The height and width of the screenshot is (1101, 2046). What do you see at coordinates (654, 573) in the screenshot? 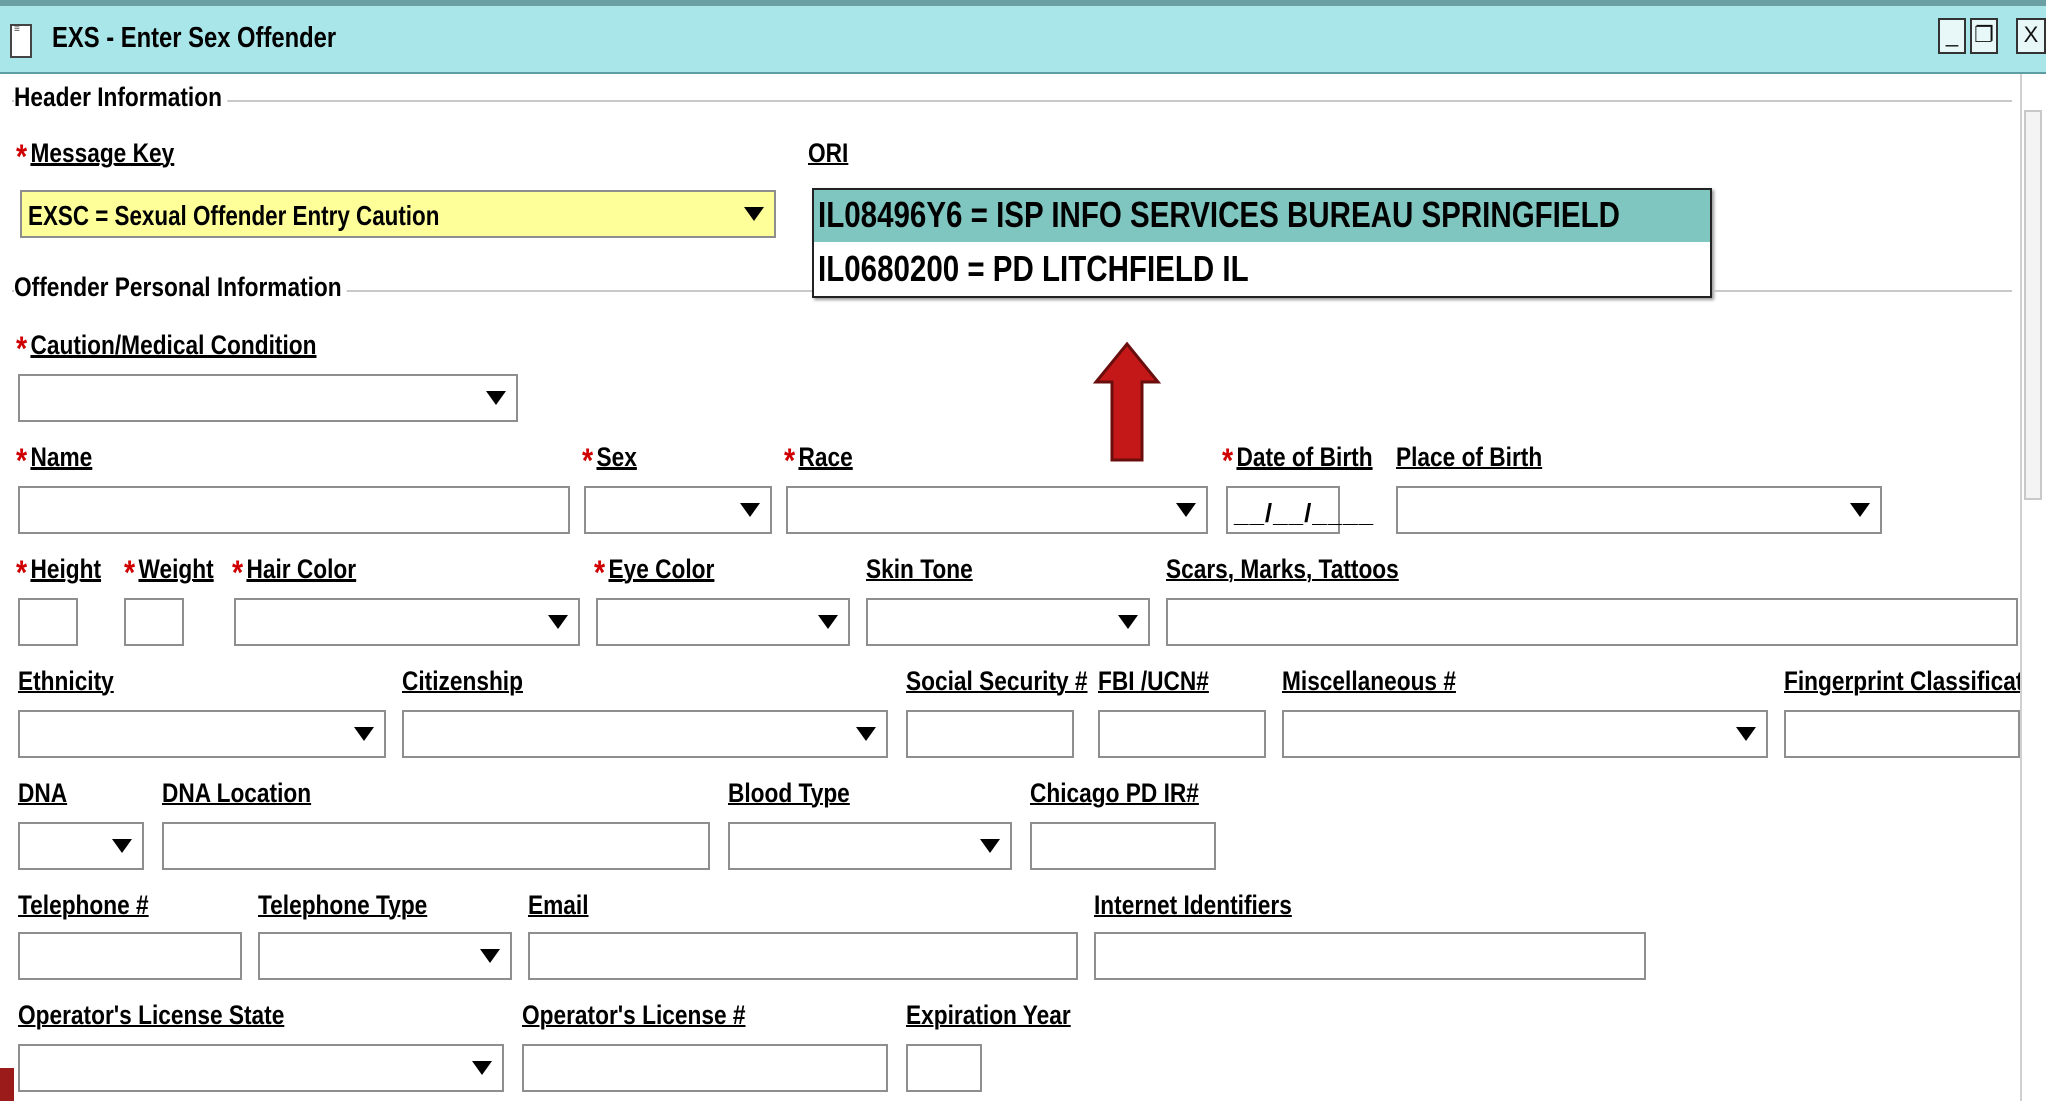
I see `eye-color-label: * Eye Color` at bounding box center [654, 573].